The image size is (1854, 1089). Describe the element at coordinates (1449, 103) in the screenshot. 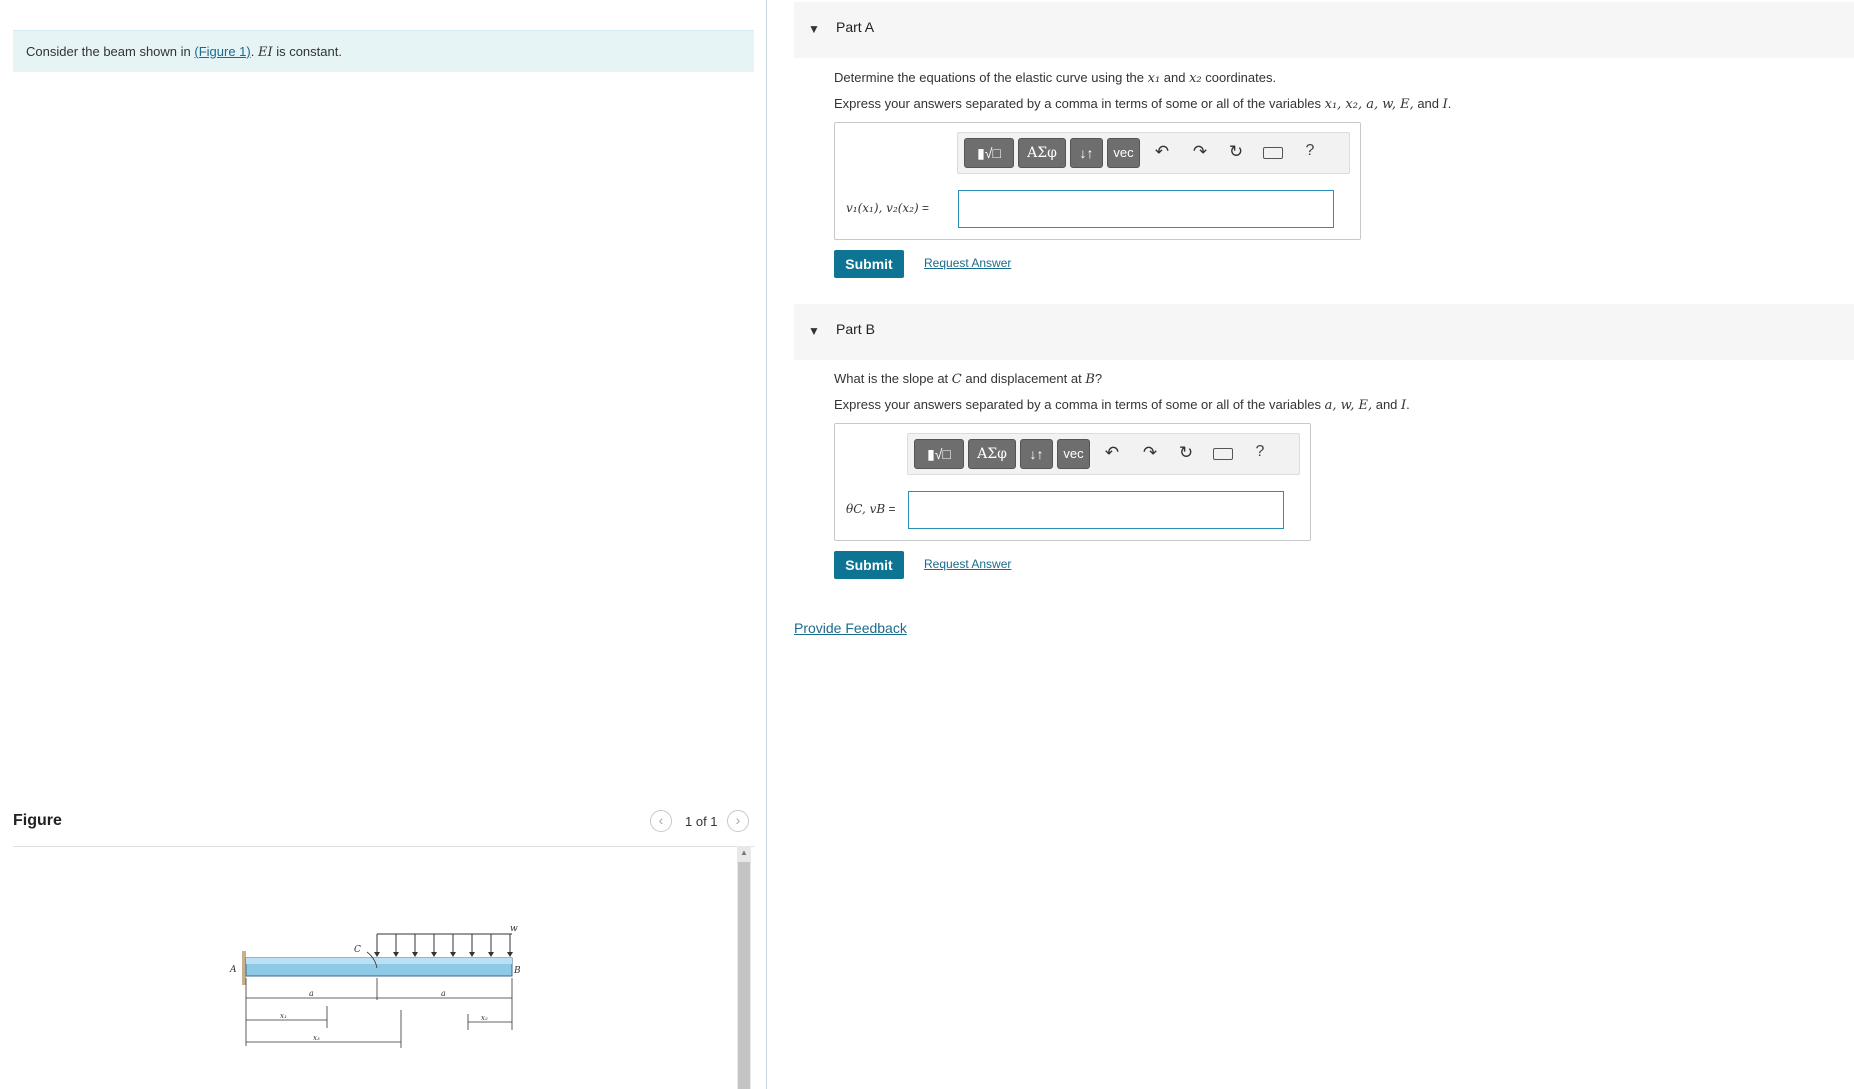

I see `part-a-period: .` at that location.